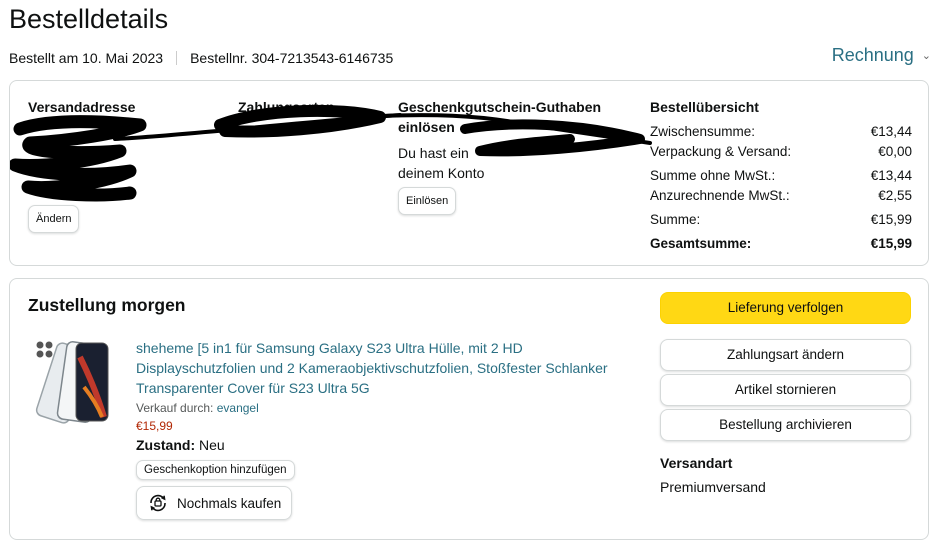  I want to click on seller-prefix: Verkauf durch:, so click(175, 408).